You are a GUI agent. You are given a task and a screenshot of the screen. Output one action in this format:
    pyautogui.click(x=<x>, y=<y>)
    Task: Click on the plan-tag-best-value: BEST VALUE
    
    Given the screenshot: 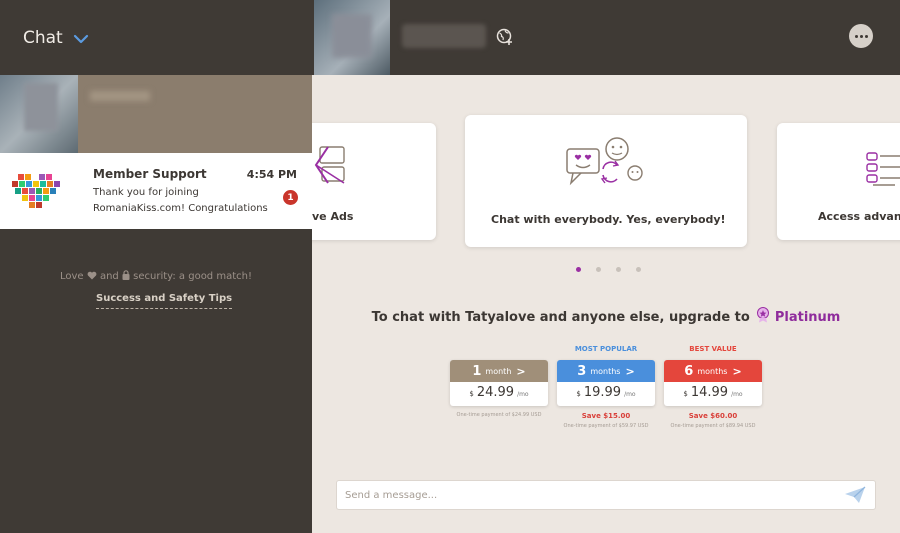 What is the action you would take?
    pyautogui.click(x=713, y=349)
    